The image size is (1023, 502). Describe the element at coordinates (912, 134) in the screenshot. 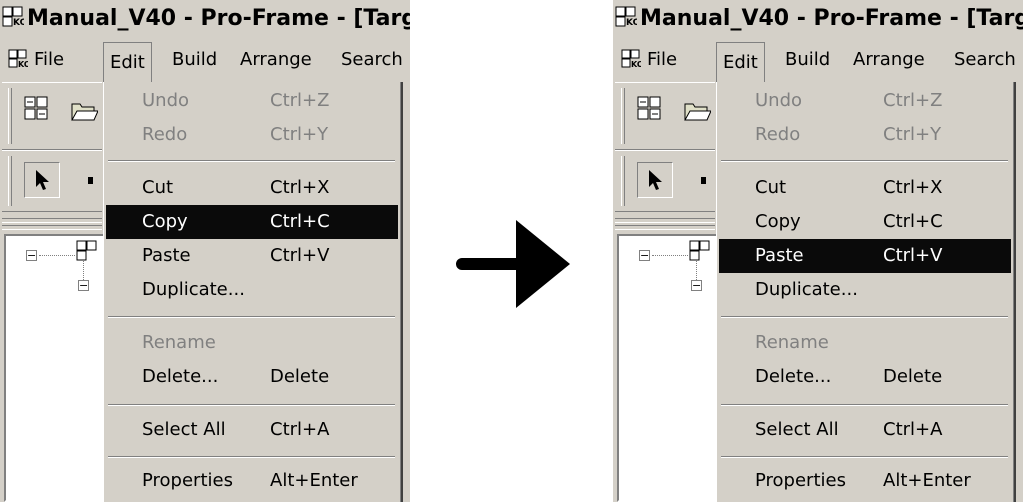

I see `menu-item-shortcut: Ctrl+Y` at that location.